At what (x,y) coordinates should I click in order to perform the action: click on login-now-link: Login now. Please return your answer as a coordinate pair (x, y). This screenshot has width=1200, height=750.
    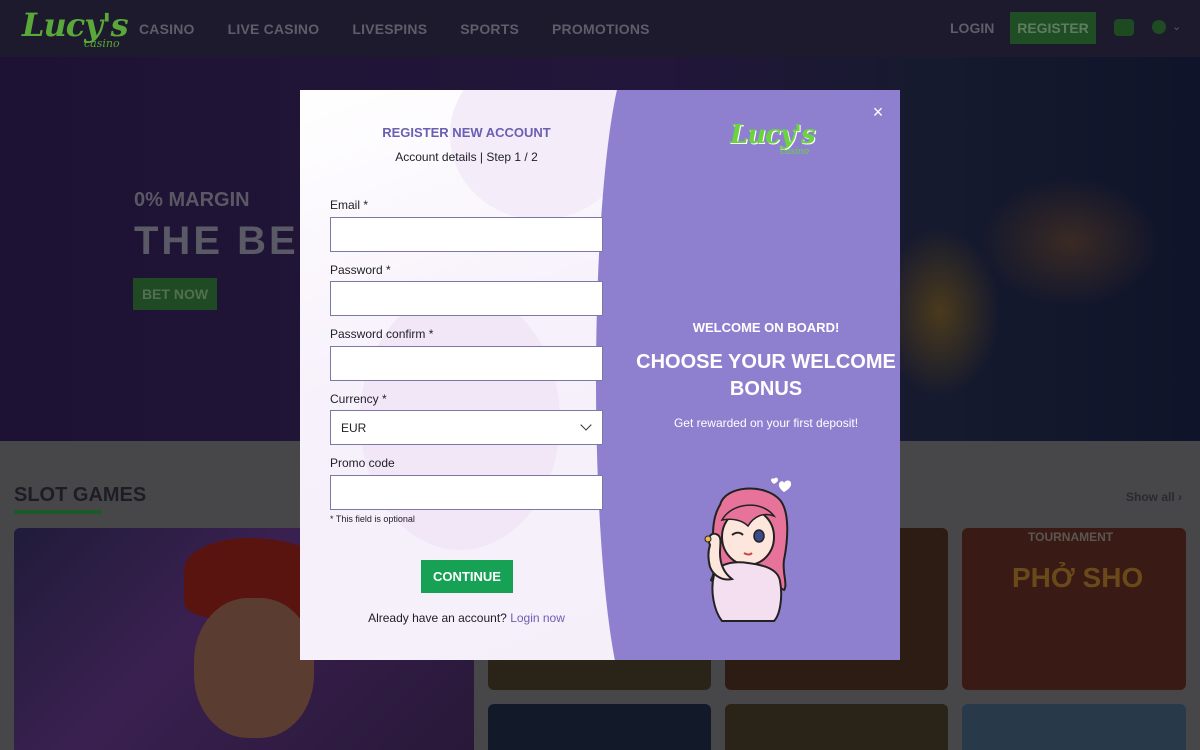
    Looking at the image, I should click on (537, 618).